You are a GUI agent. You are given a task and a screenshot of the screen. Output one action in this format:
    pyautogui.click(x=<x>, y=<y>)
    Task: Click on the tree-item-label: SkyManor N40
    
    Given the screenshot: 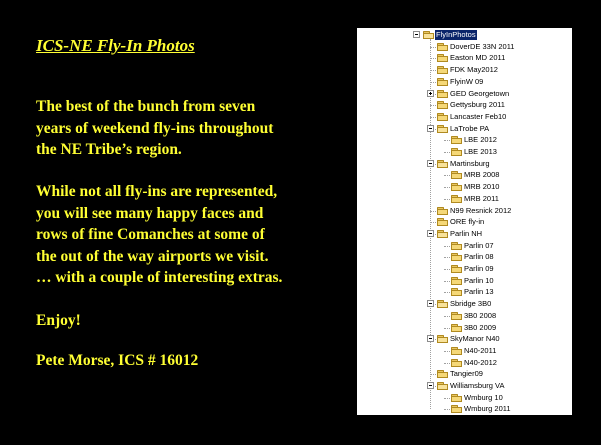 What is the action you would take?
    pyautogui.click(x=475, y=339)
    